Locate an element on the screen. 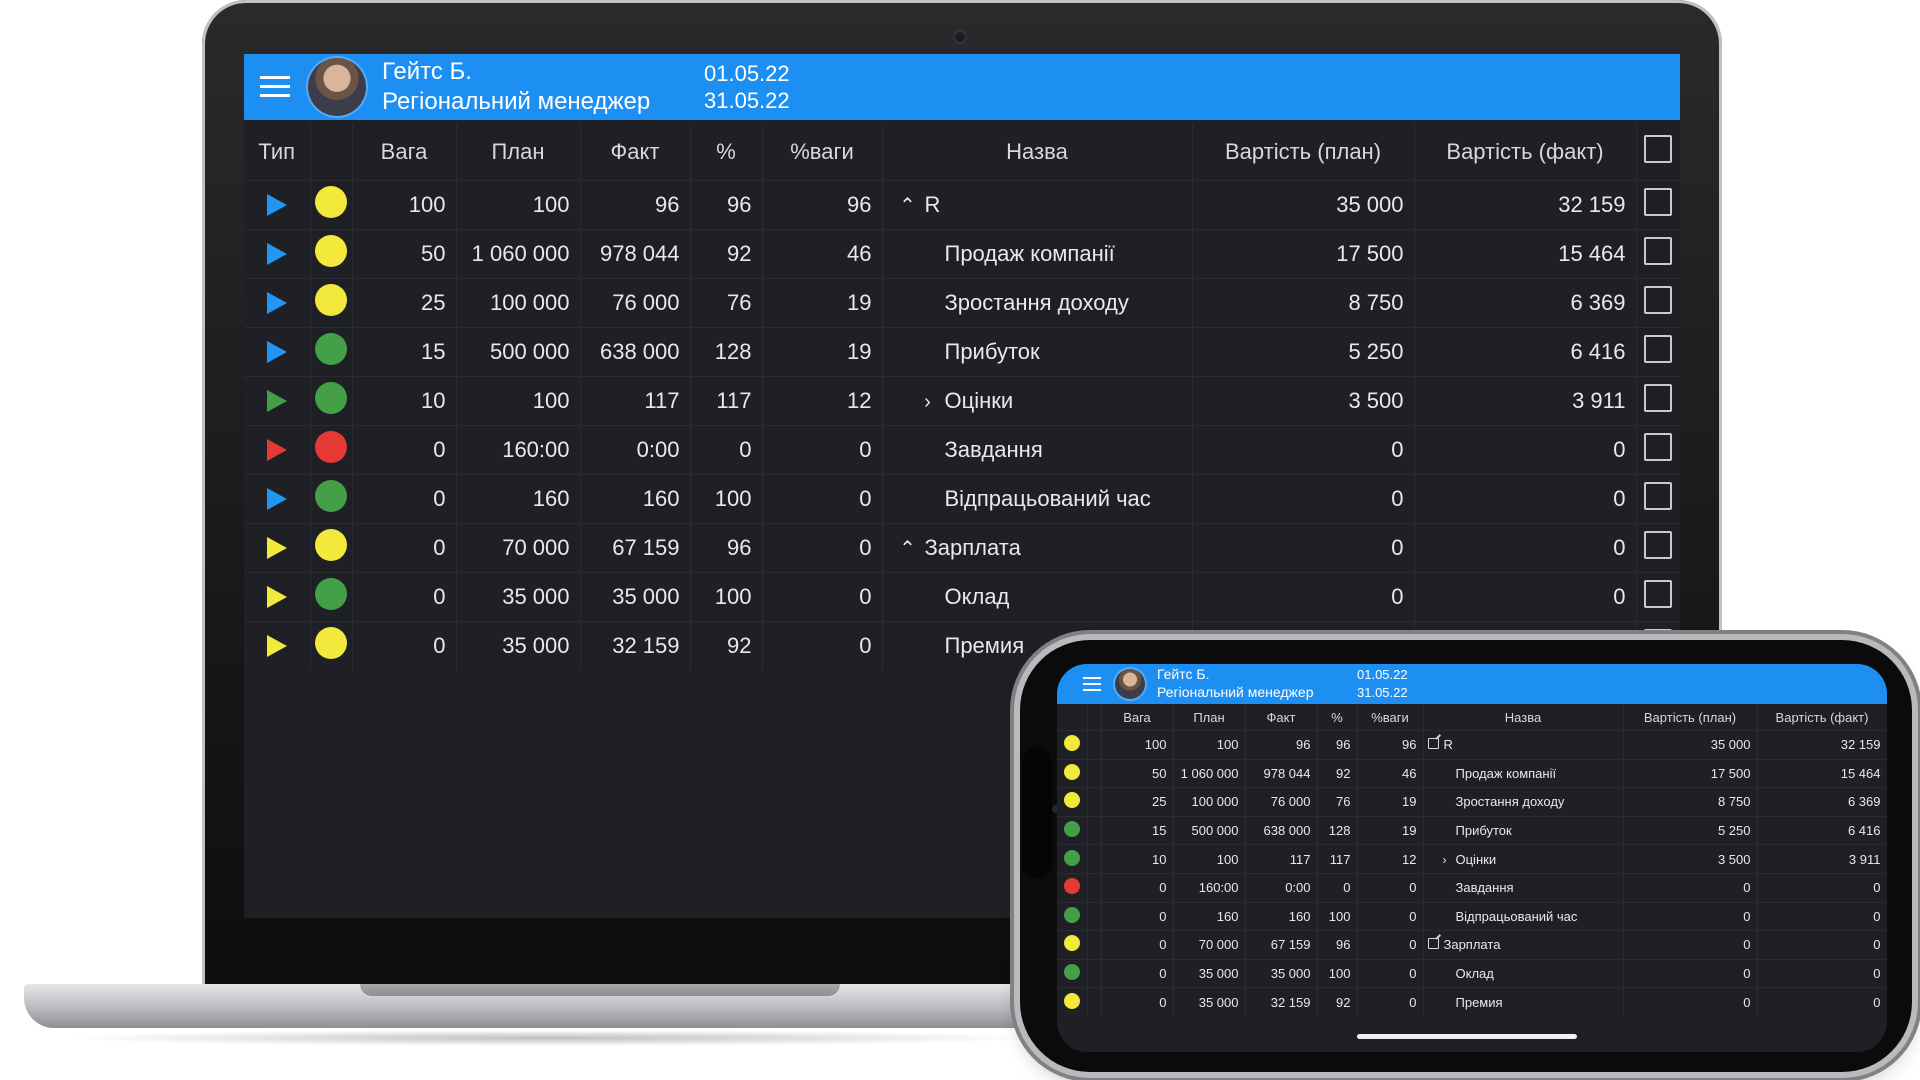 The width and height of the screenshot is (1920, 1080). status-cell is located at coordinates (331, 450).